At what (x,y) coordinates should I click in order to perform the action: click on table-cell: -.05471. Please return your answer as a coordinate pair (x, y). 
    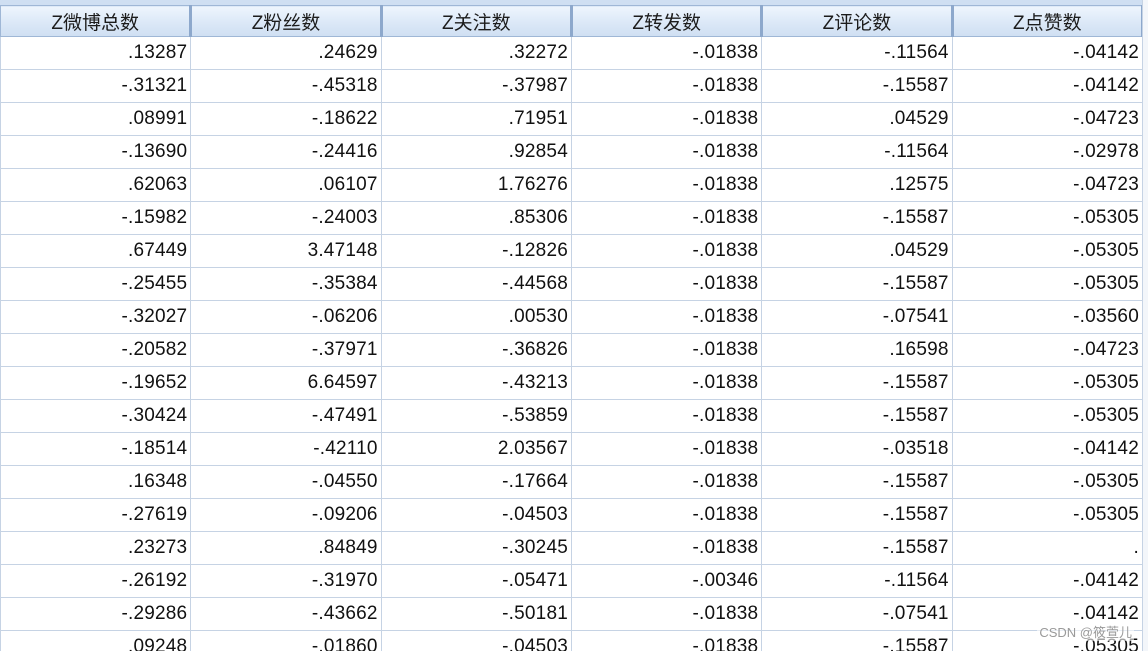
    Looking at the image, I should click on (476, 581).